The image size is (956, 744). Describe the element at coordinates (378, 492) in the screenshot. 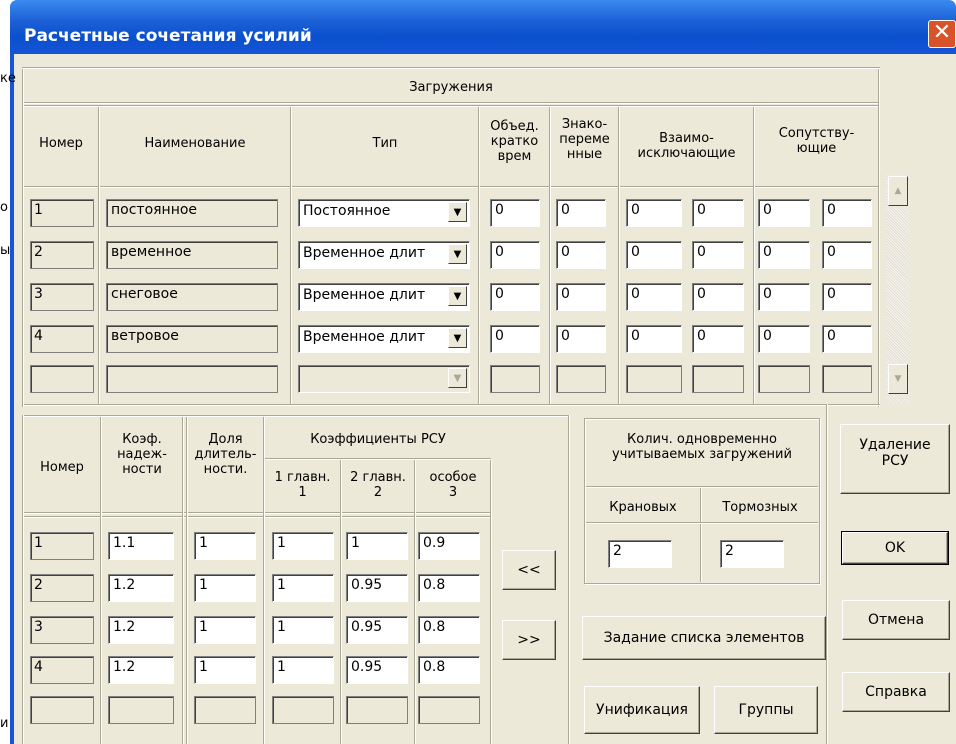

I see `header-line: 2` at that location.